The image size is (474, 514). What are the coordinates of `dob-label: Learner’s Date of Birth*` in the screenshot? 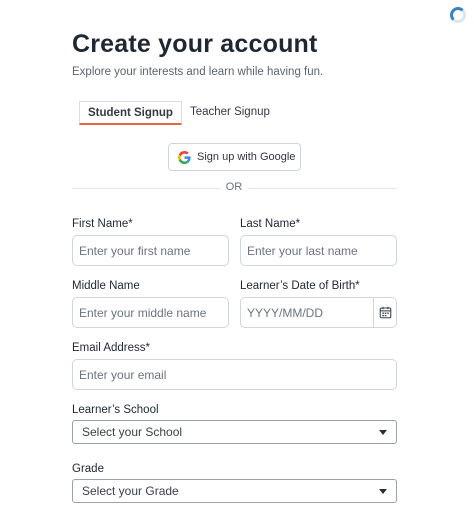 It's located at (300, 286).